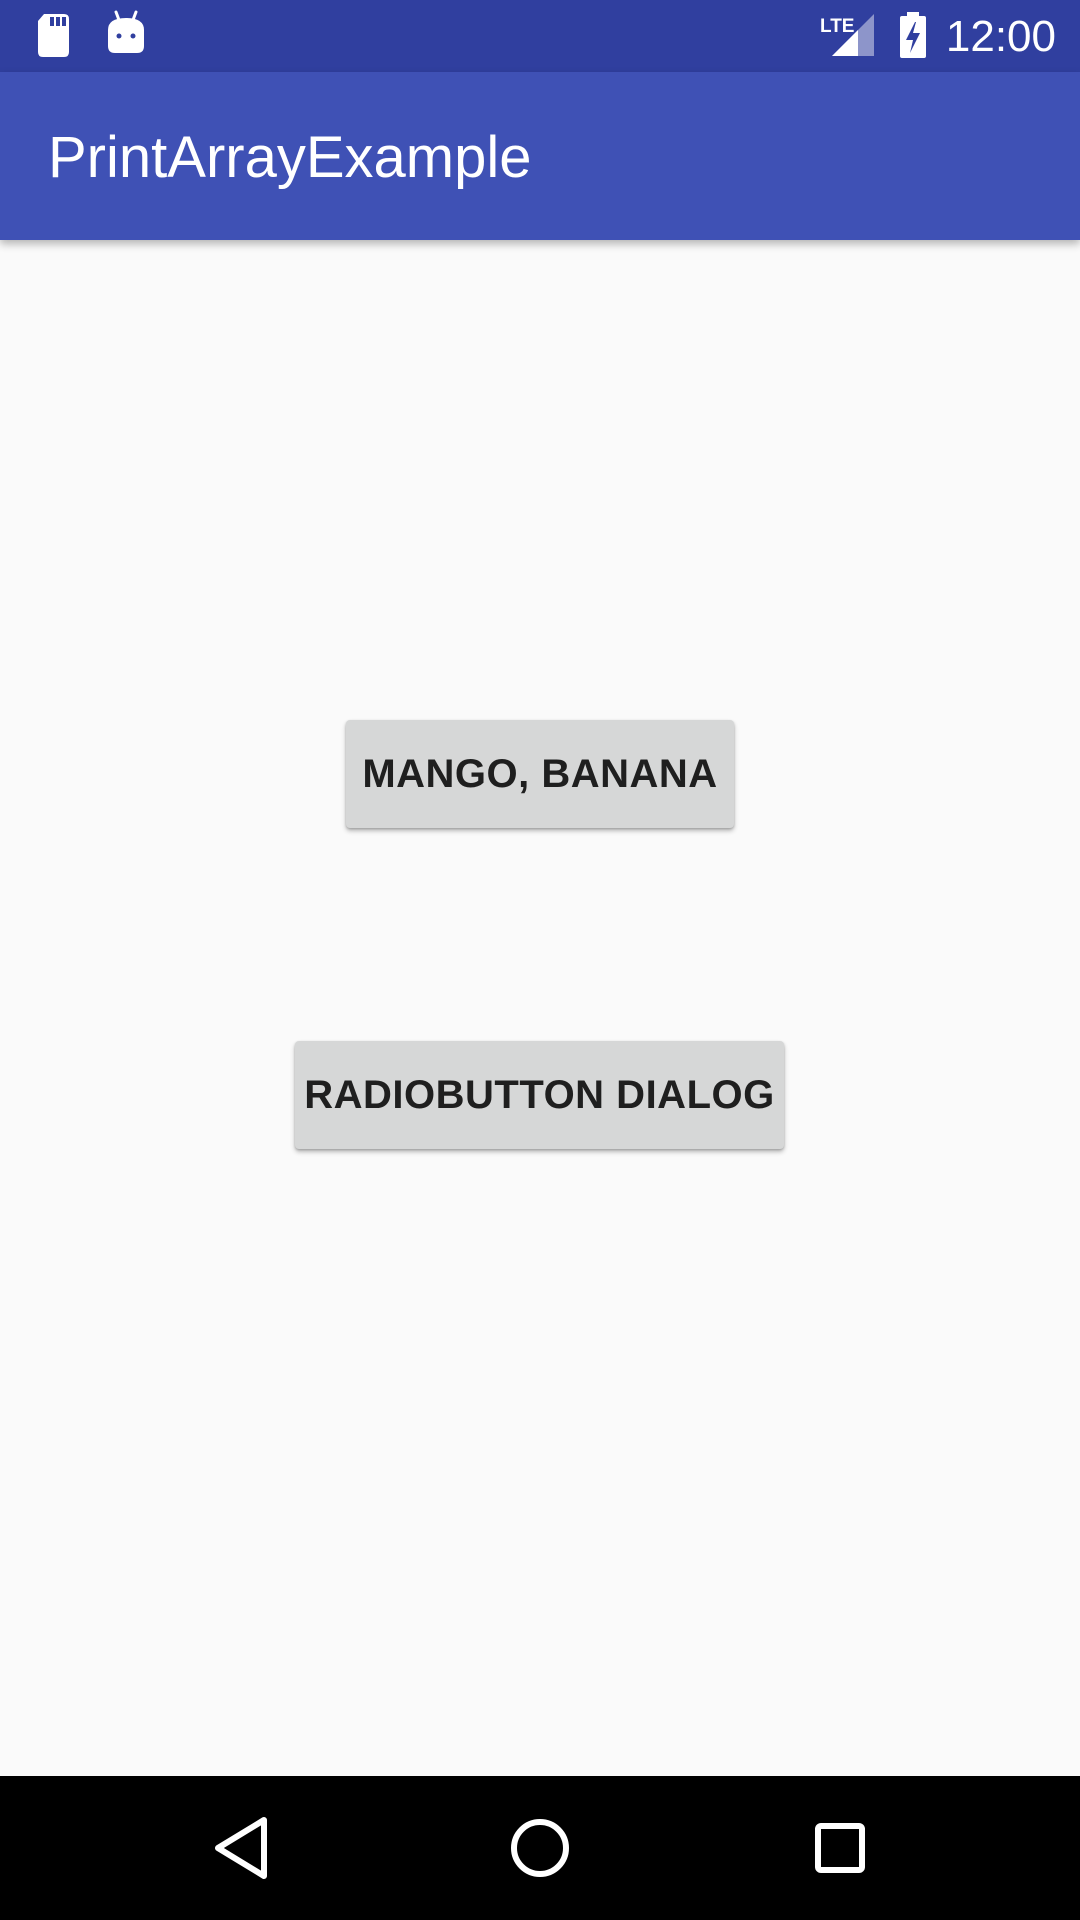 The height and width of the screenshot is (1920, 1080). Describe the element at coordinates (290, 157) in the screenshot. I see `app-title: PrintArrayExample` at that location.